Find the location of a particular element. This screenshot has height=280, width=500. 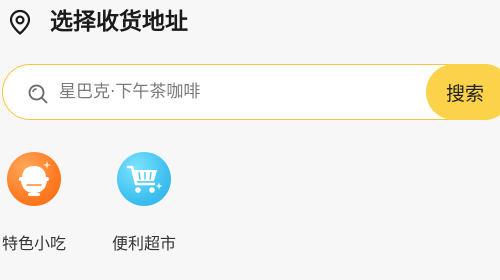

search-button: 搜索 is located at coordinates (463, 92).